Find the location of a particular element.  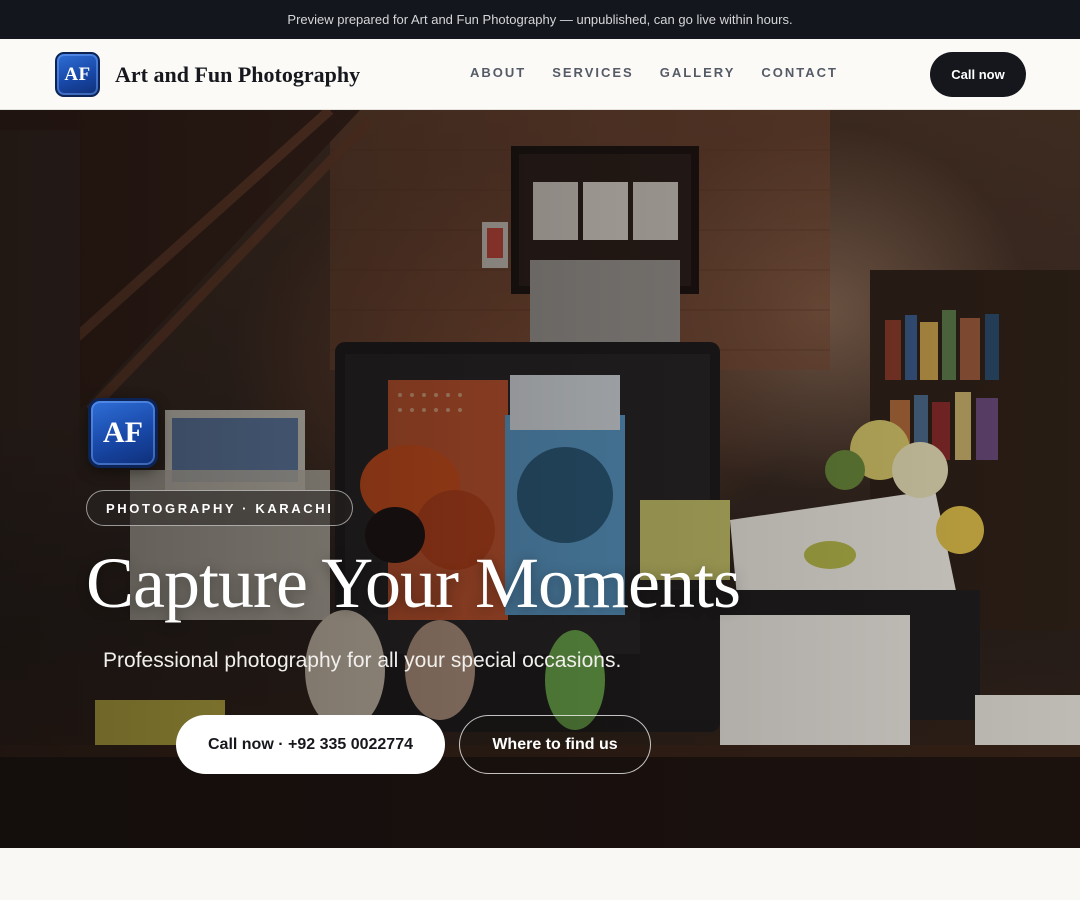

hero-logo-icon: AF is located at coordinates (123, 433).